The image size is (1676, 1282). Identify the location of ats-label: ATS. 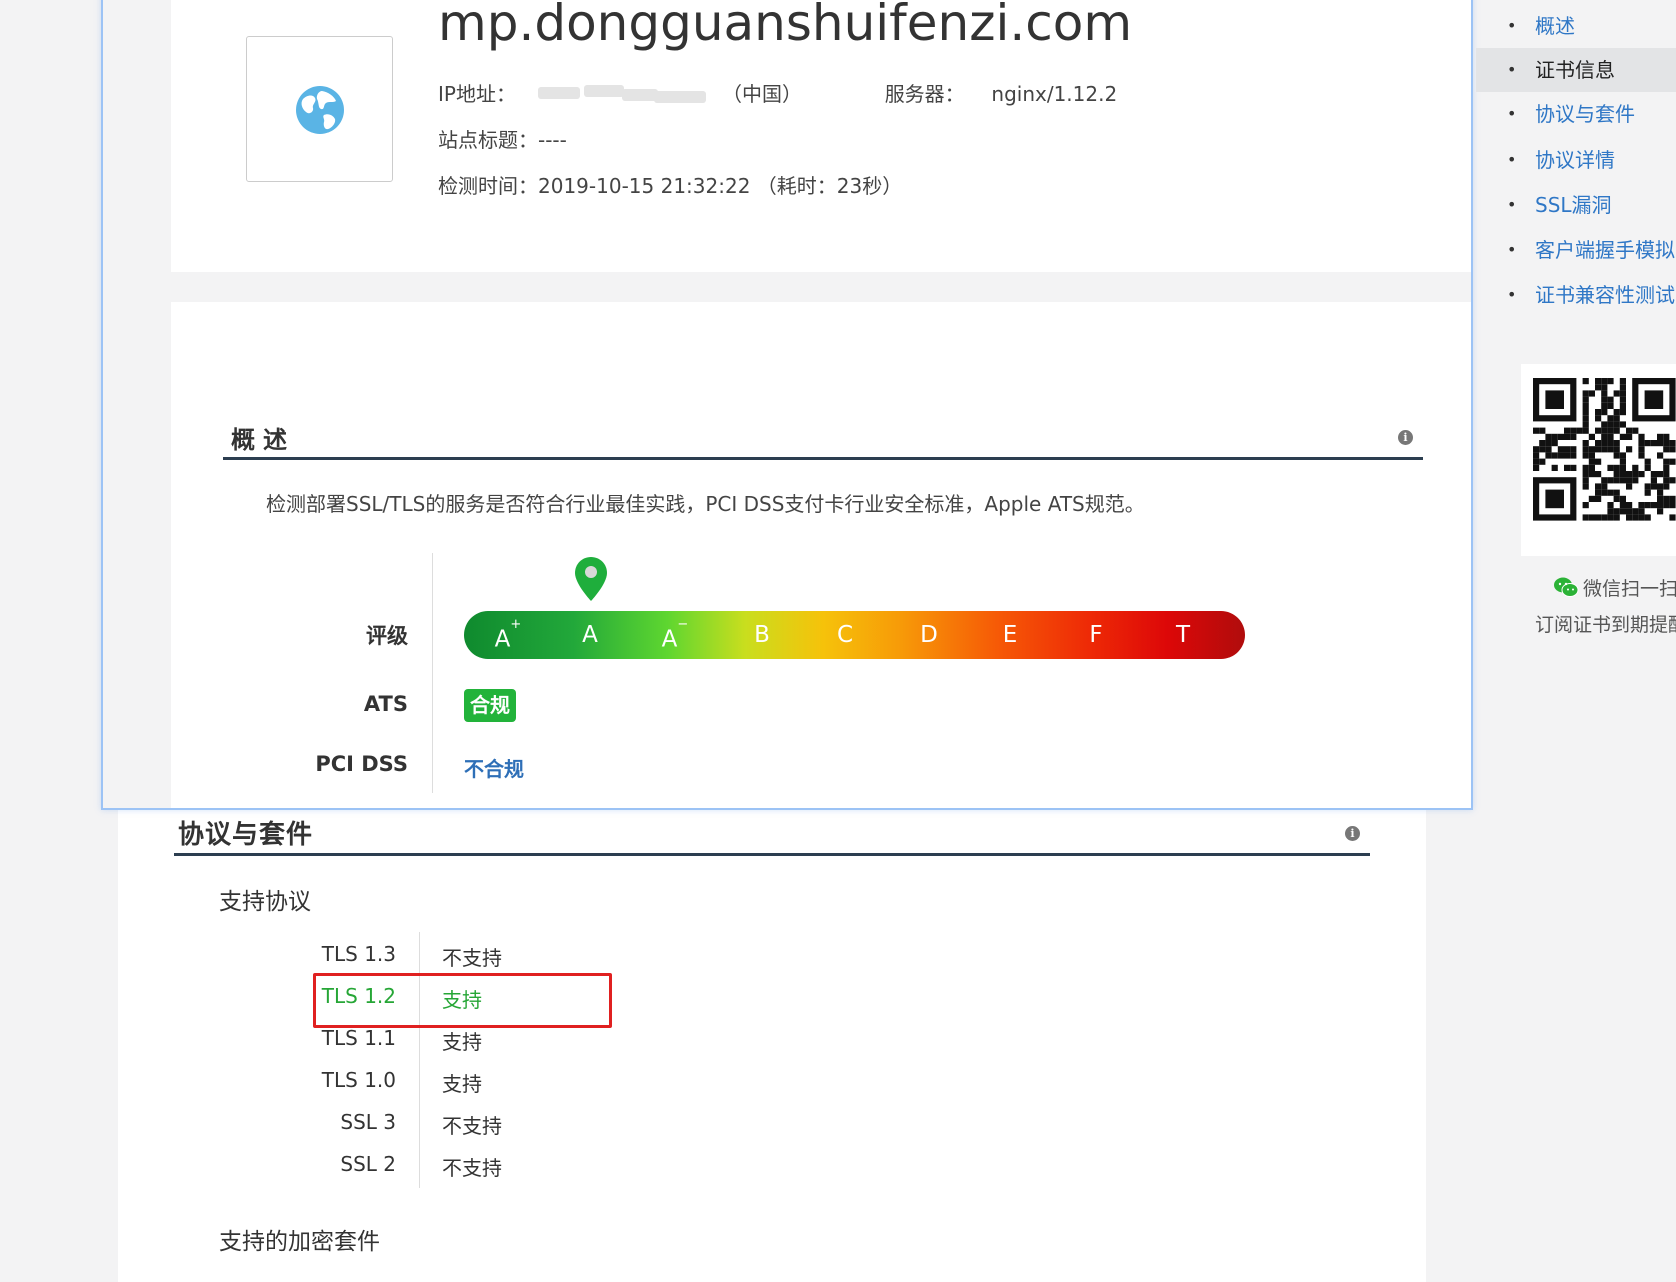
(385, 704).